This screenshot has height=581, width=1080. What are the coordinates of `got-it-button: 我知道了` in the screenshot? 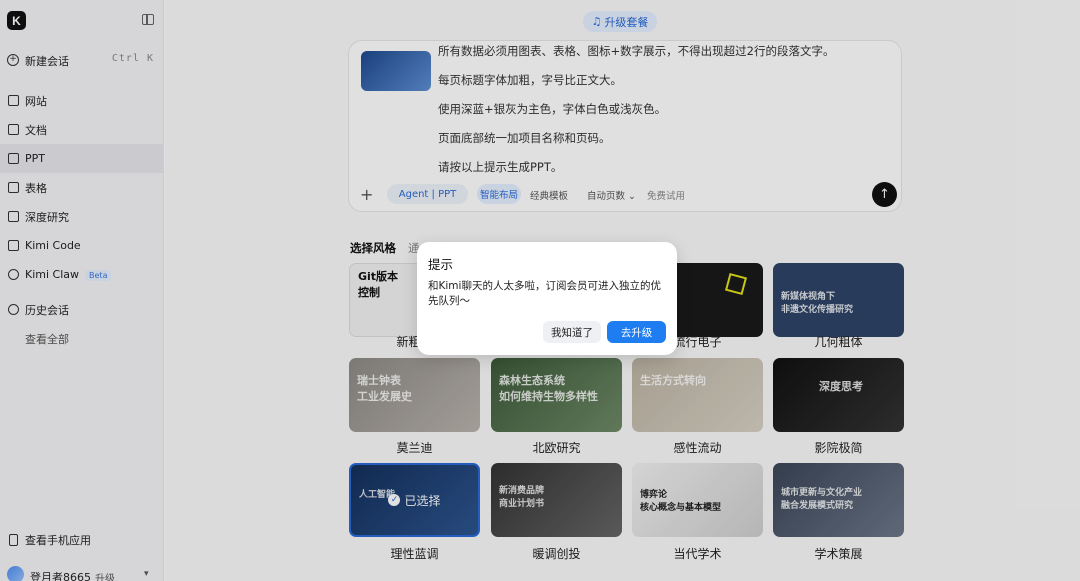 It's located at (572, 332).